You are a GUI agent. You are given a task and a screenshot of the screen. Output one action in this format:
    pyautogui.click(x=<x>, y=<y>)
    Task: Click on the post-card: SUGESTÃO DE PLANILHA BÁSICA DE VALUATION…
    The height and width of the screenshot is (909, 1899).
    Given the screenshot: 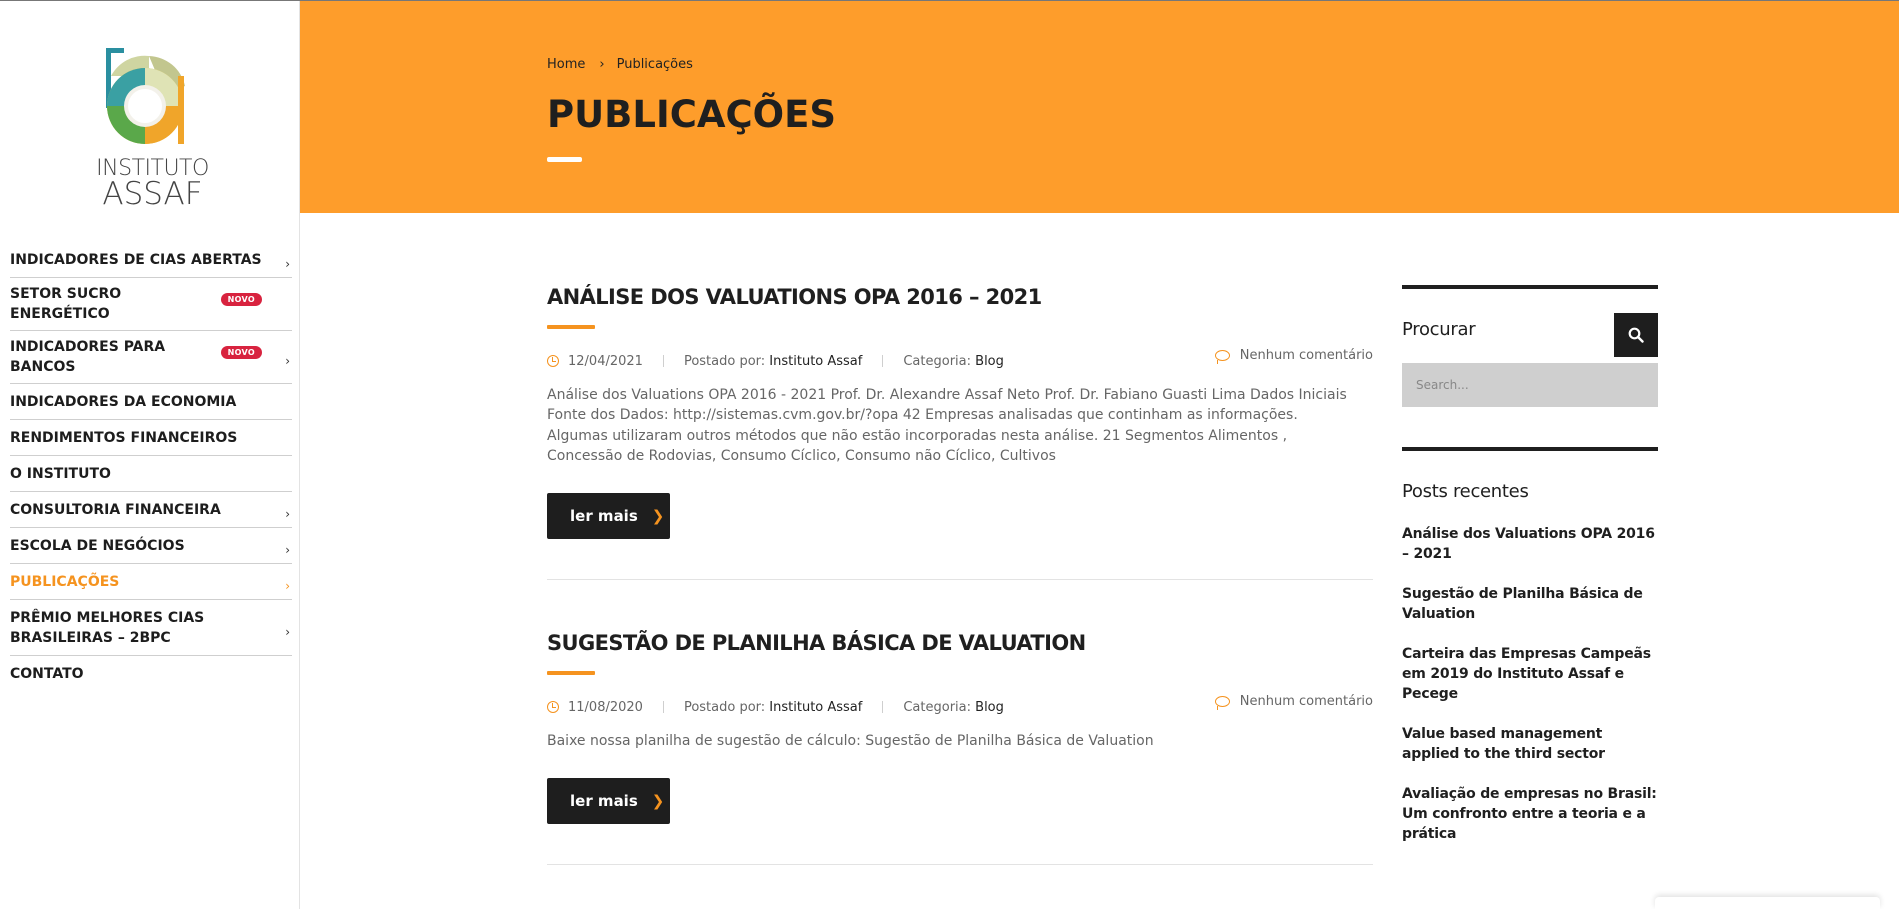 What is the action you would take?
    pyautogui.click(x=960, y=748)
    